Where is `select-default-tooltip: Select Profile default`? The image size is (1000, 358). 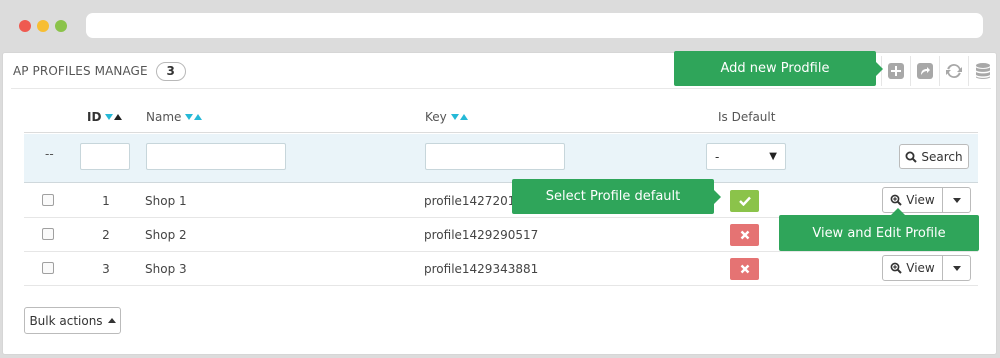
select-default-tooltip: Select Profile default is located at coordinates (616, 196).